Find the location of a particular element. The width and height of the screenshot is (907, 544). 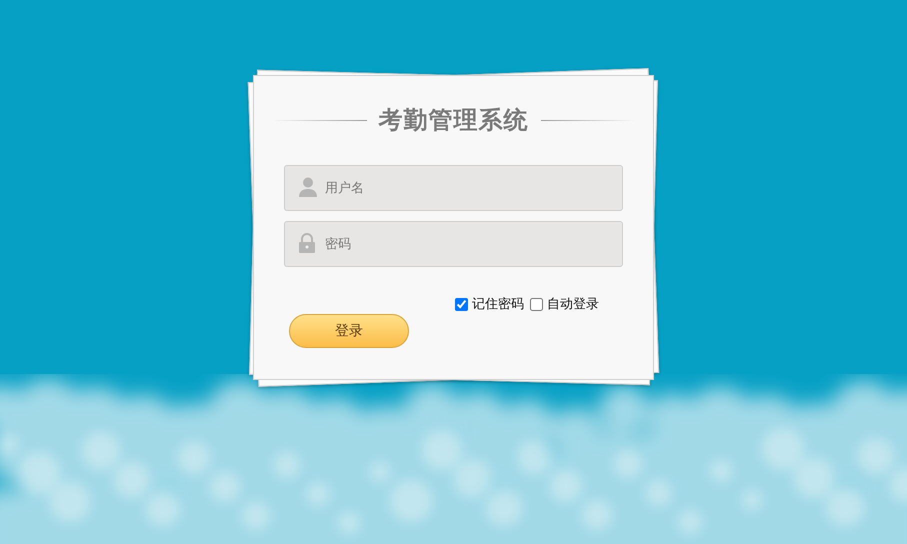

lock-icon is located at coordinates (307, 243).